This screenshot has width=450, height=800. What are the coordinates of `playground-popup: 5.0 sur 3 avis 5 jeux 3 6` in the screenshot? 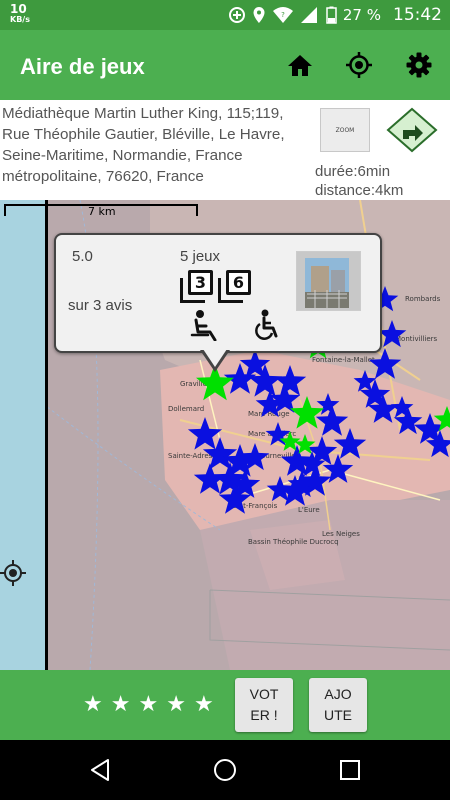 It's located at (218, 293).